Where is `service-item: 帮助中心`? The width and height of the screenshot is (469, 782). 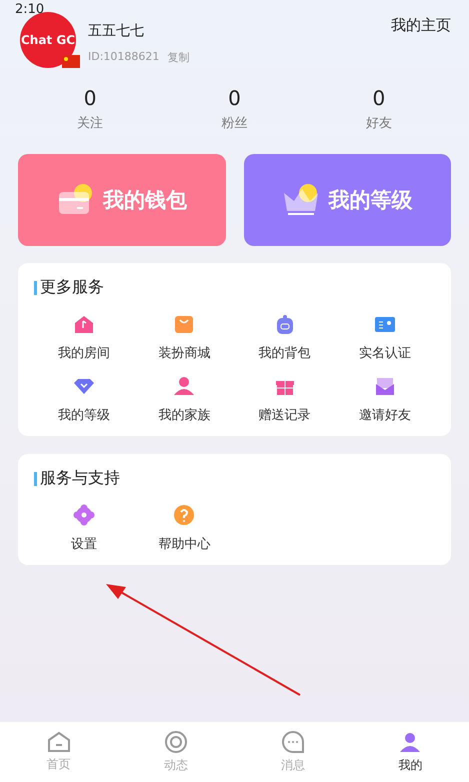 service-item: 帮助中心 is located at coordinates (184, 528).